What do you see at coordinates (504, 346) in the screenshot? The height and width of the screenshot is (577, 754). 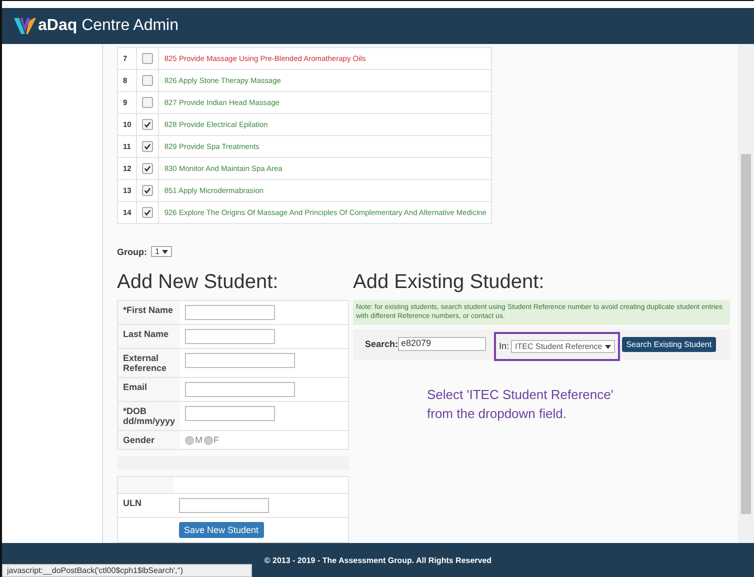 I see `in-label: In:` at bounding box center [504, 346].